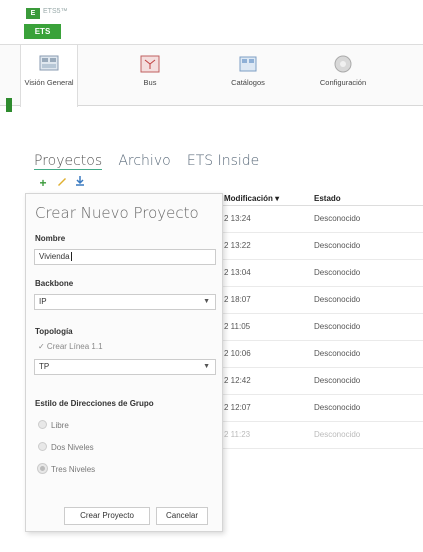  What do you see at coordinates (150, 75) in the screenshot?
I see `ribbon-bus-button: Bus` at bounding box center [150, 75].